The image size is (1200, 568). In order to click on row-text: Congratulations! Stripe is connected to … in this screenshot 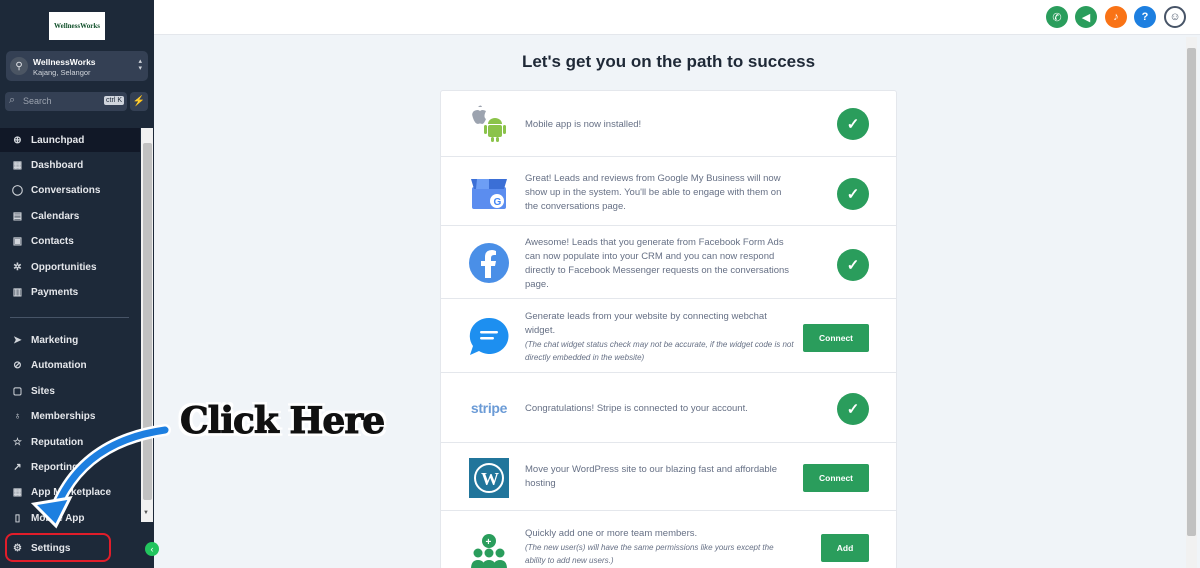, I will do `click(636, 408)`.